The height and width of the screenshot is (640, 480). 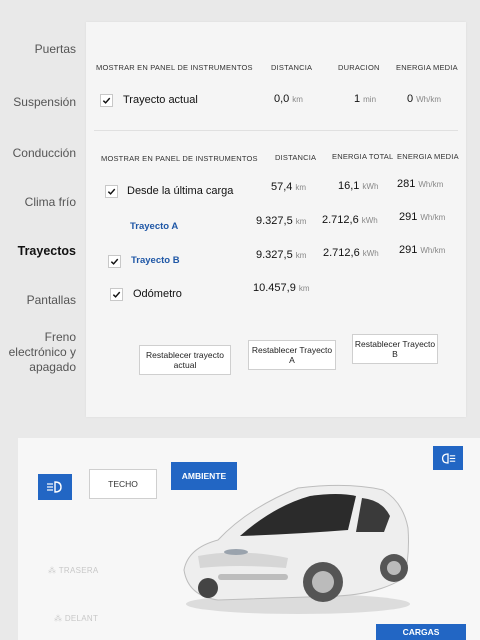 I want to click on odometer-distance: 10.457,9 km, so click(x=281, y=288).